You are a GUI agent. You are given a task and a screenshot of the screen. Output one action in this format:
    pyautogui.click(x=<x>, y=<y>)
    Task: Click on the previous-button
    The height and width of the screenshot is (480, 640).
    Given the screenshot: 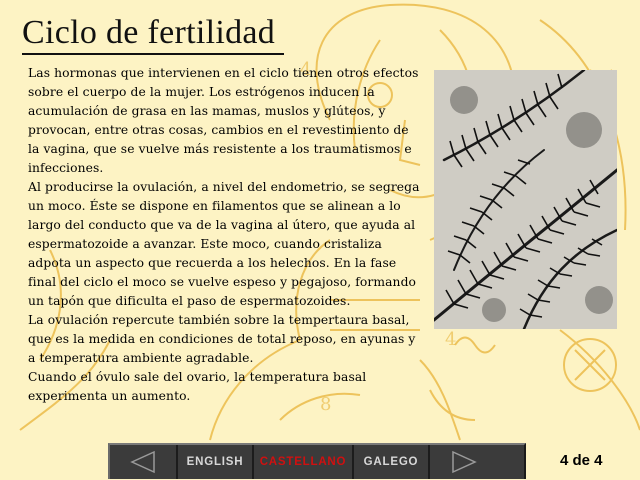 What is the action you would take?
    pyautogui.click(x=144, y=462)
    